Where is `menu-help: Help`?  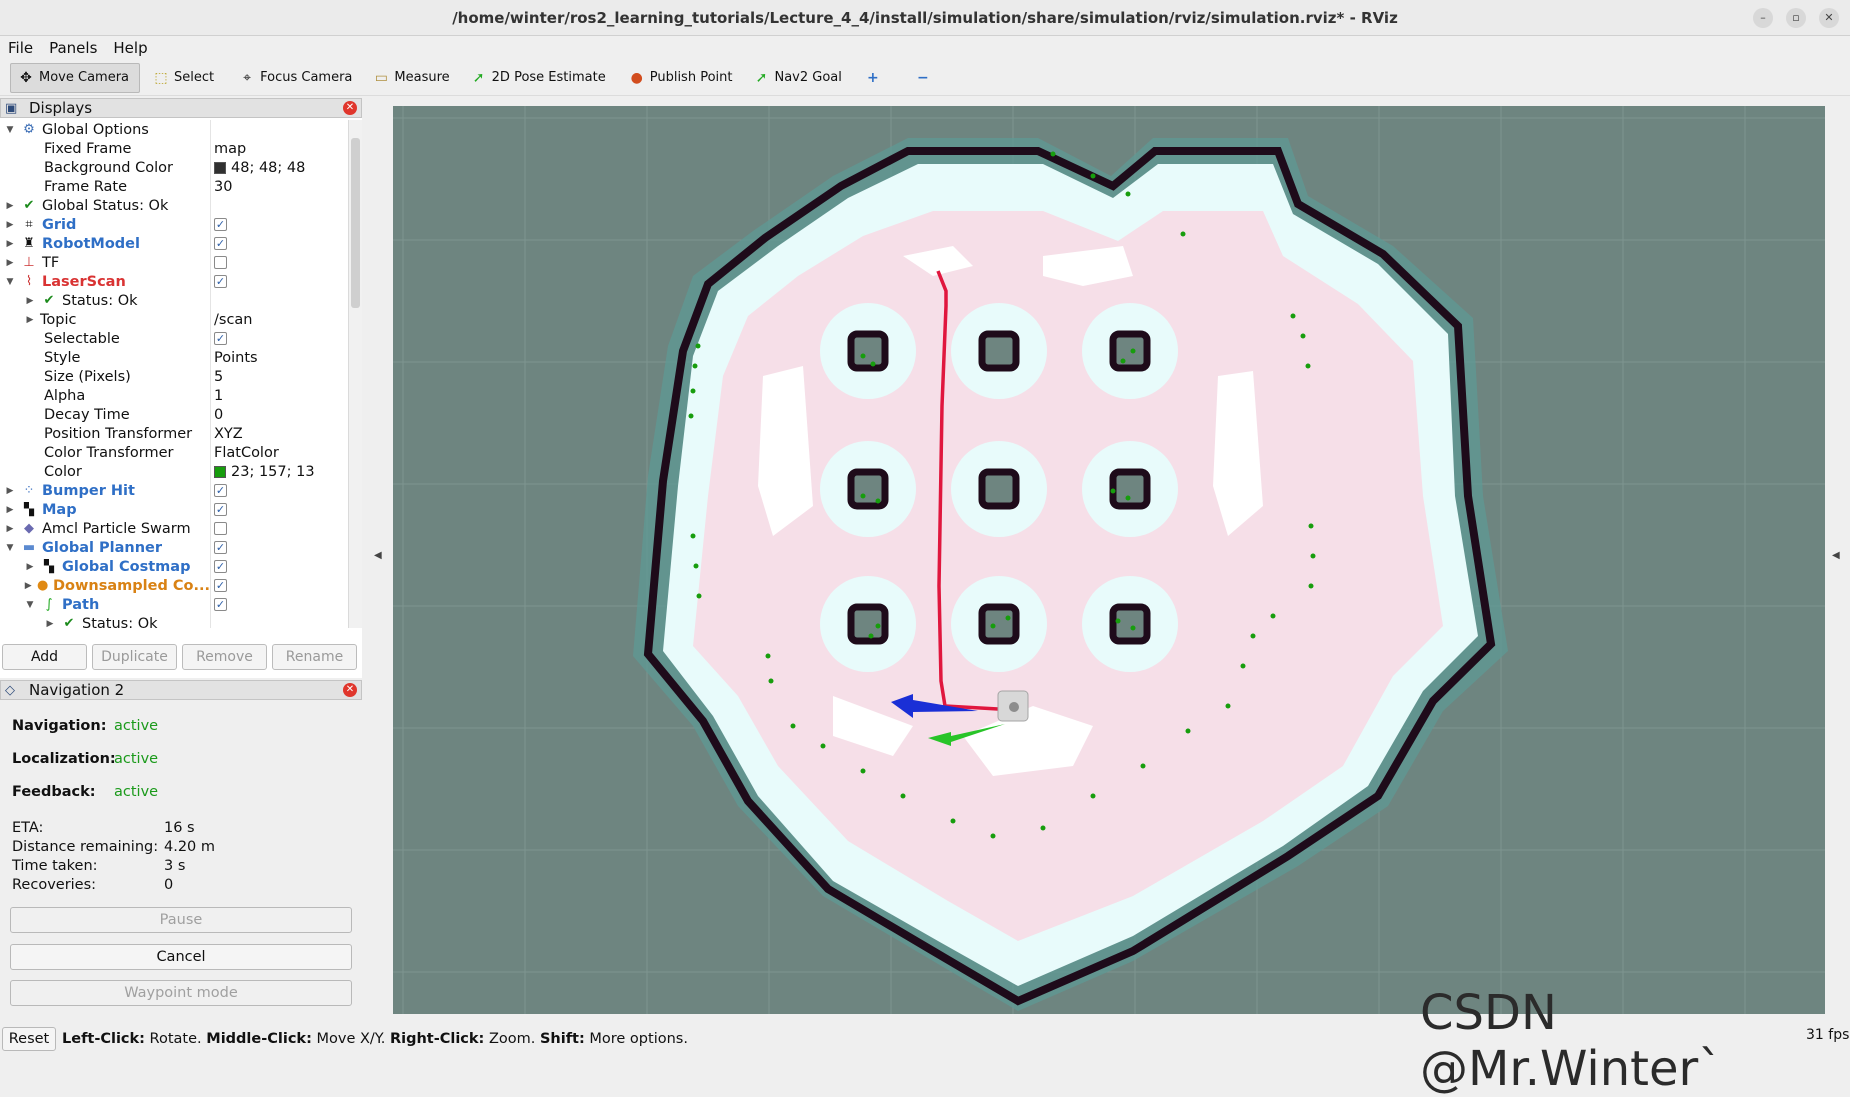
menu-help: Help is located at coordinates (130, 48).